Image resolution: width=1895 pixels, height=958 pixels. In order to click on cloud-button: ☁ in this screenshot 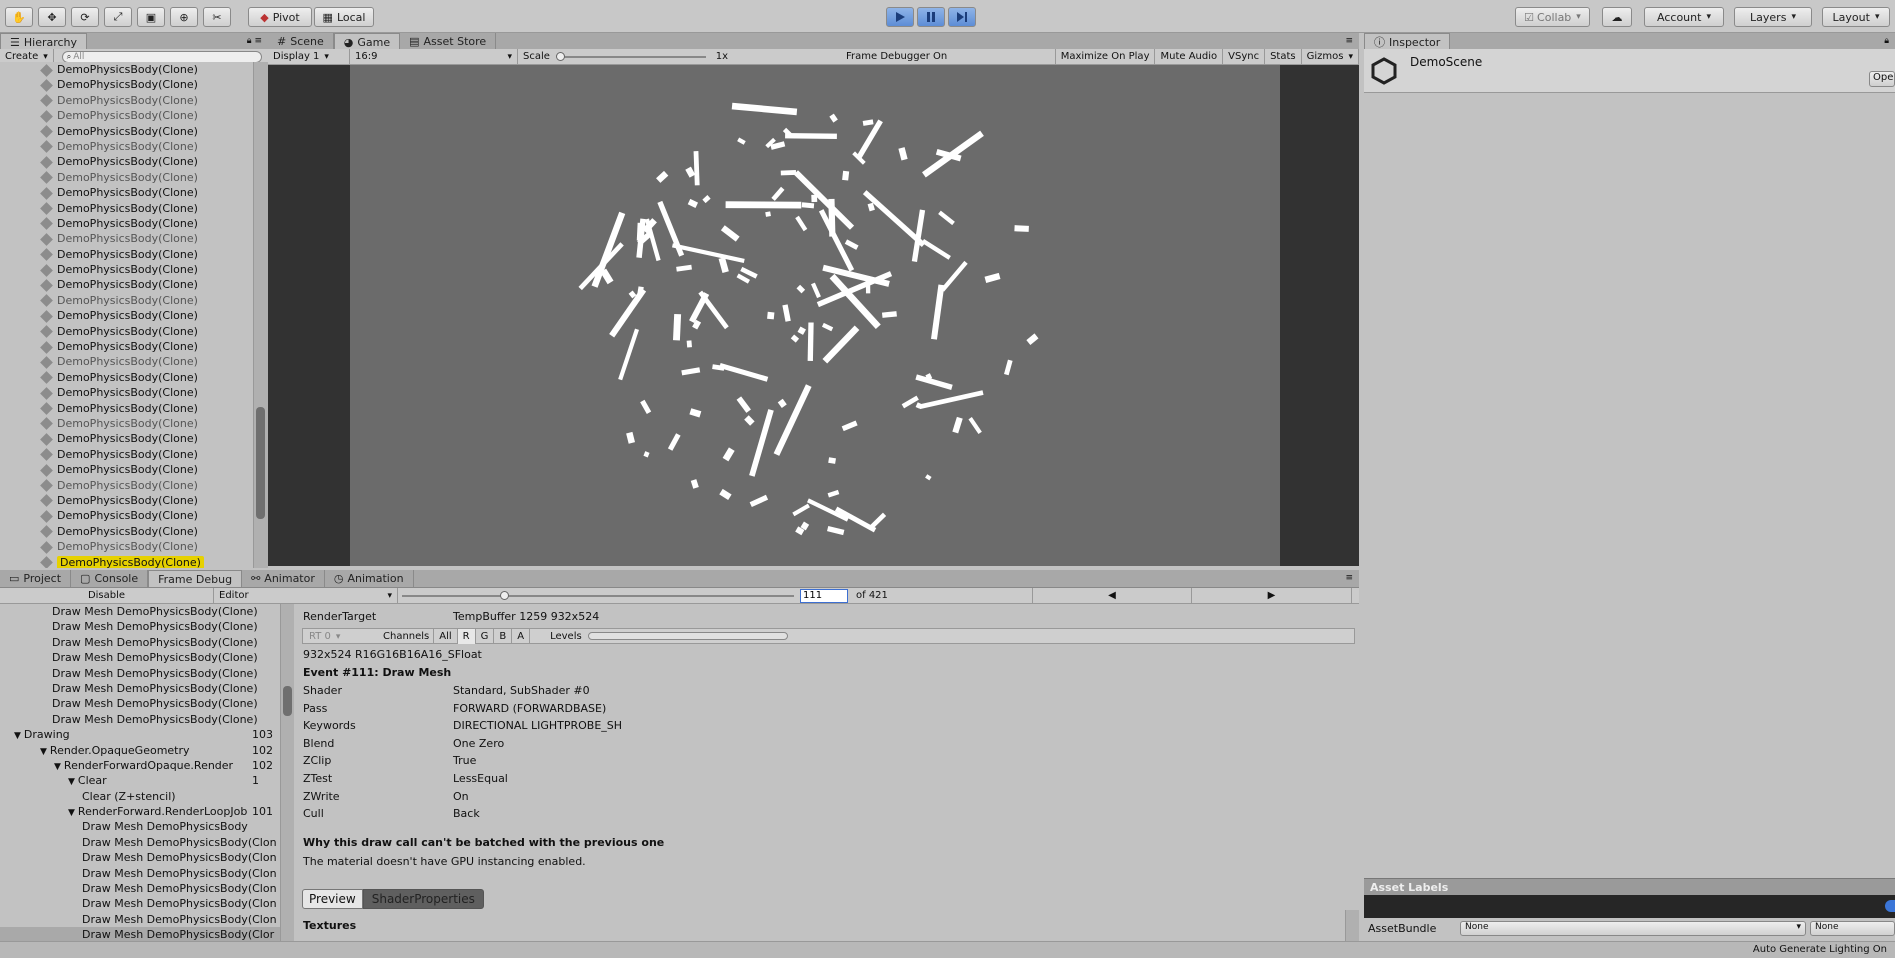, I will do `click(1617, 17)`.